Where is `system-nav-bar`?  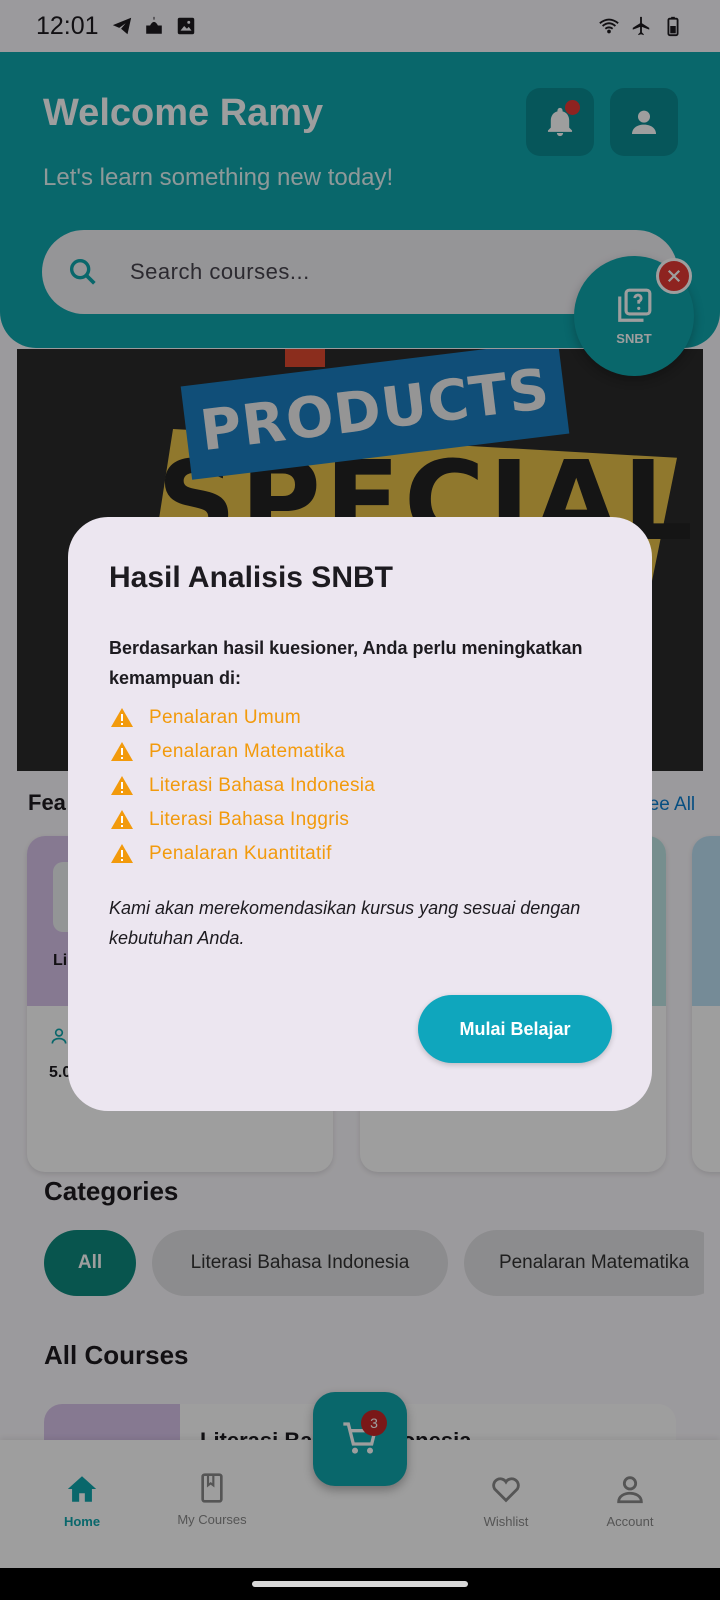
system-nav-bar is located at coordinates (360, 1584).